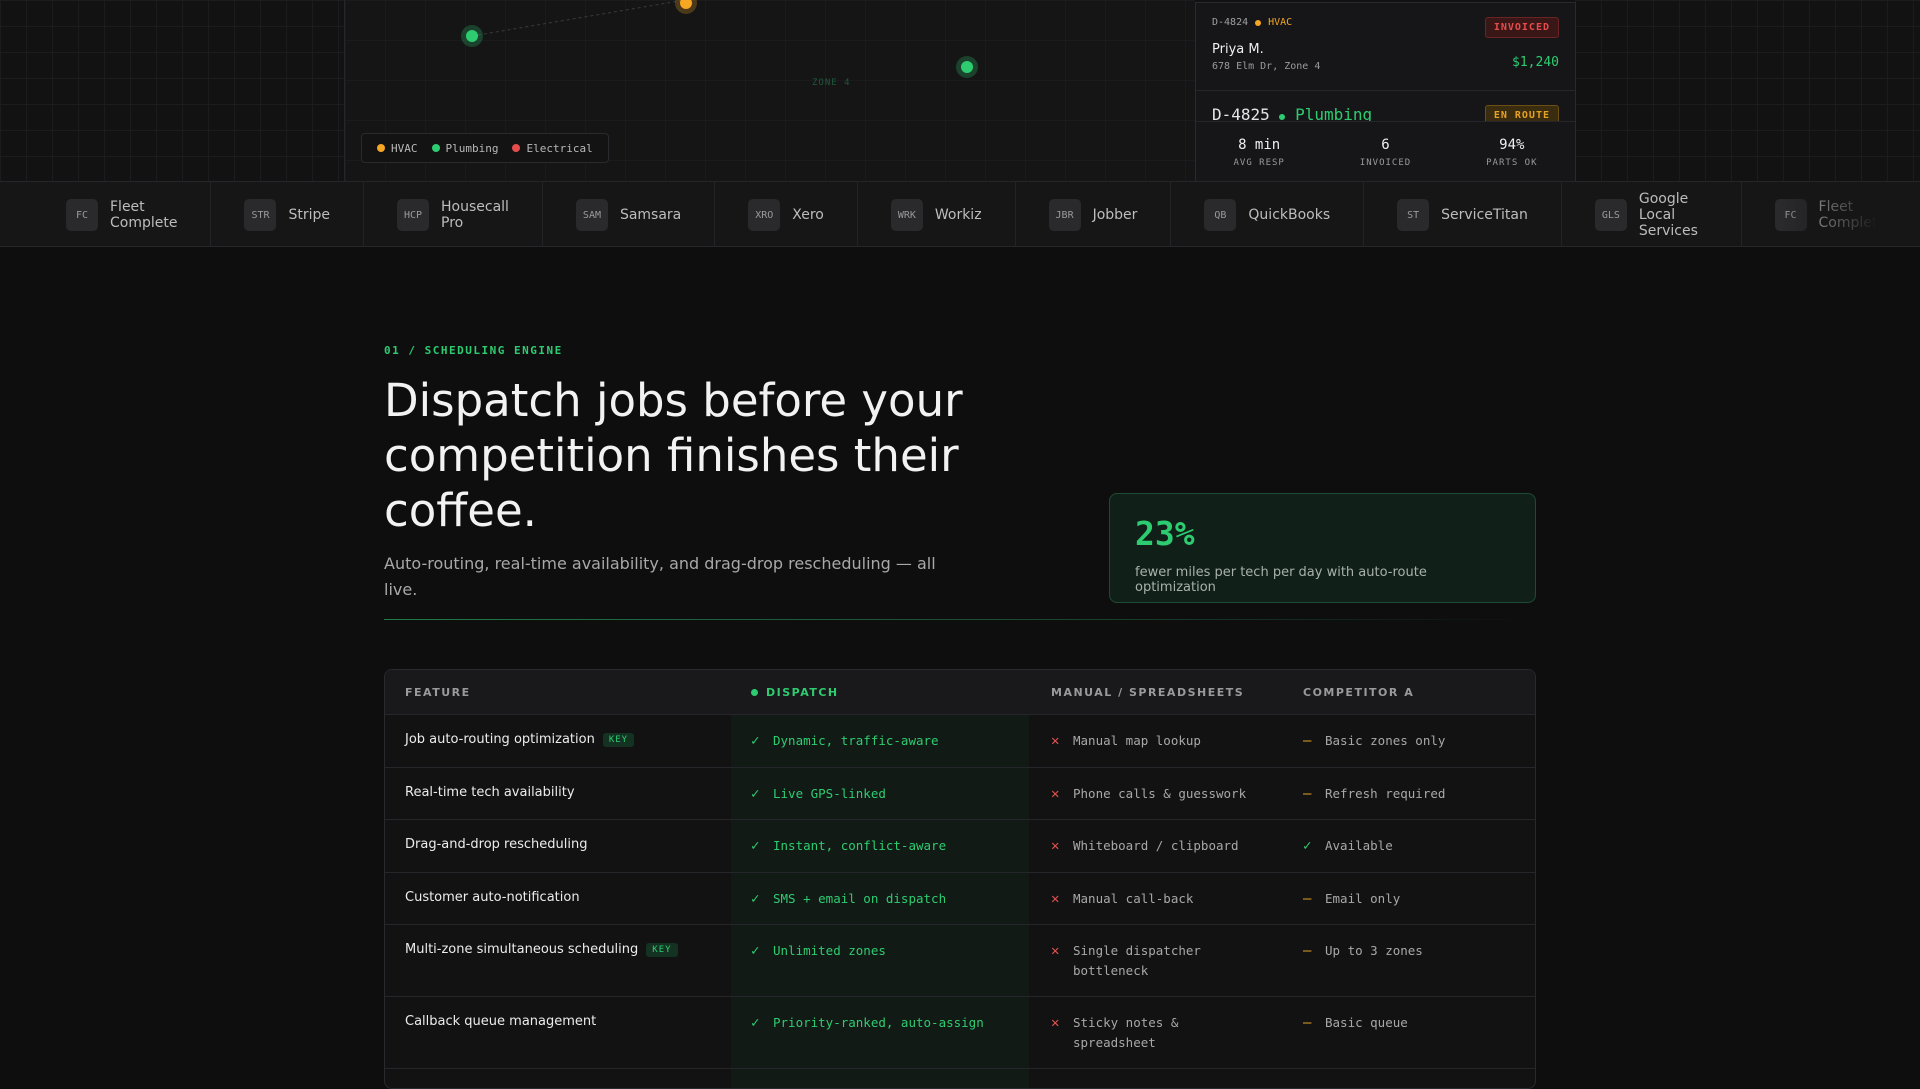 This screenshot has height=1089, width=1920. I want to click on legend-item-hvac: HVAC, so click(397, 148).